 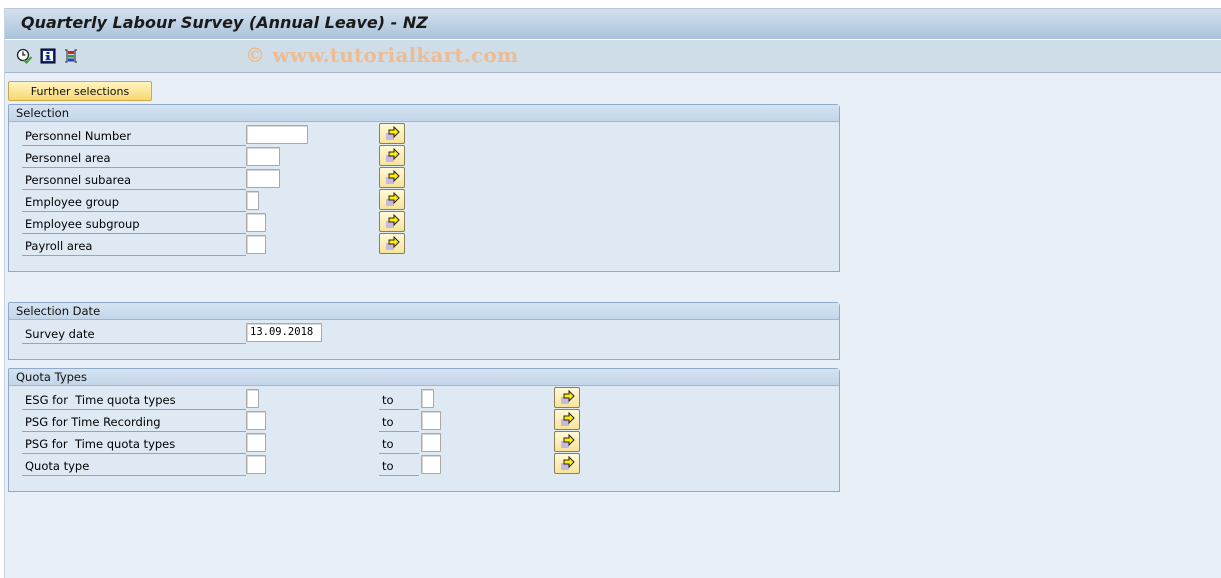 I want to click on label-survey-date: Survey date, so click(x=134, y=335).